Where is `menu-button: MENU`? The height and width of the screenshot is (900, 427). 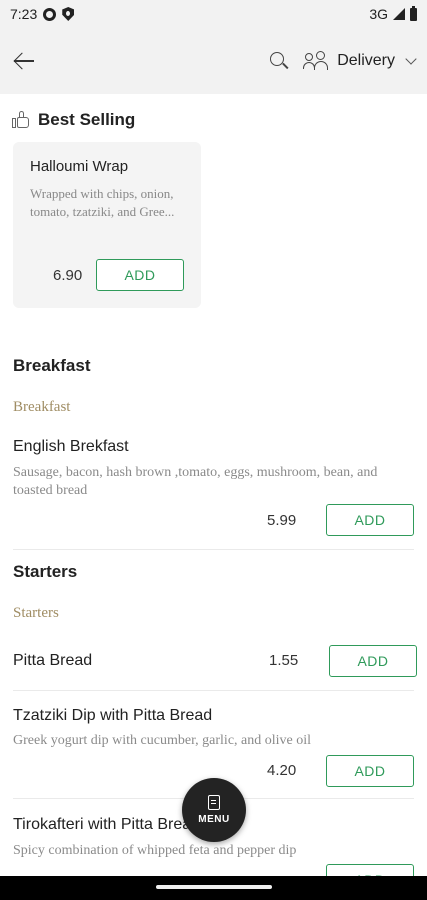 menu-button: MENU is located at coordinates (214, 810).